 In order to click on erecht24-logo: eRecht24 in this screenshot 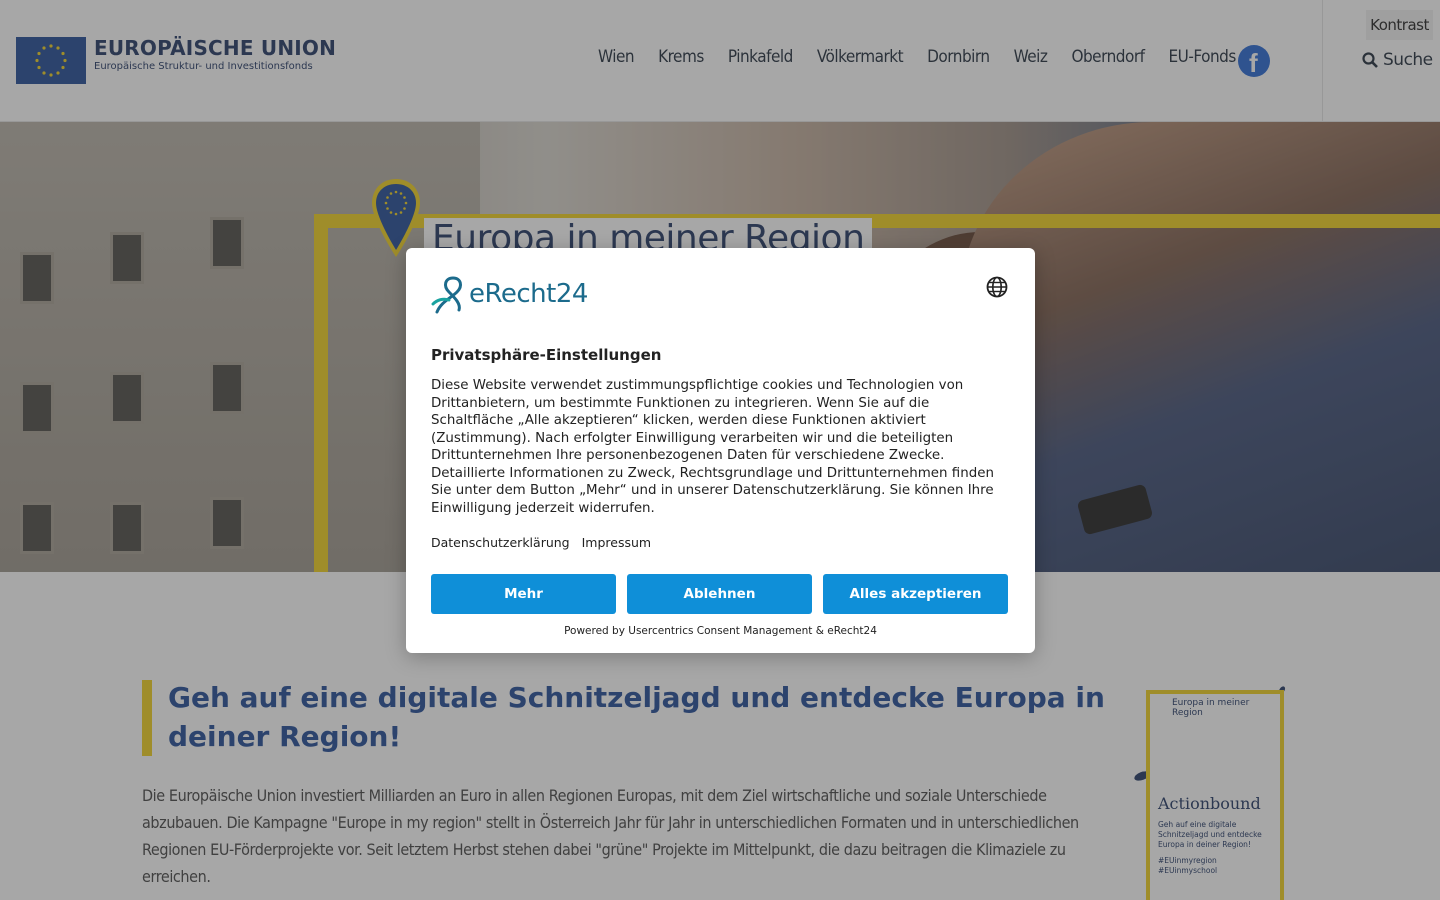, I will do `click(509, 294)`.